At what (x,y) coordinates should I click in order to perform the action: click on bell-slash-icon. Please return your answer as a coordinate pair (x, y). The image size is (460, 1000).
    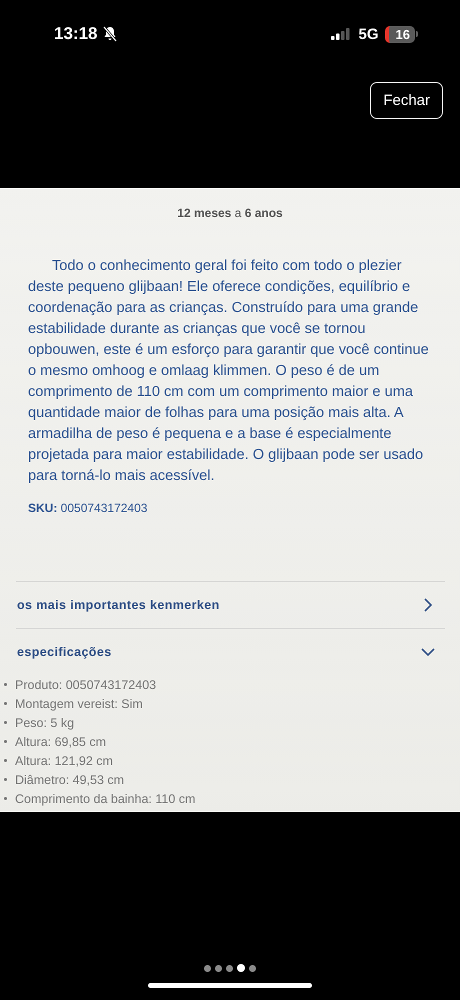
    Looking at the image, I should click on (110, 34).